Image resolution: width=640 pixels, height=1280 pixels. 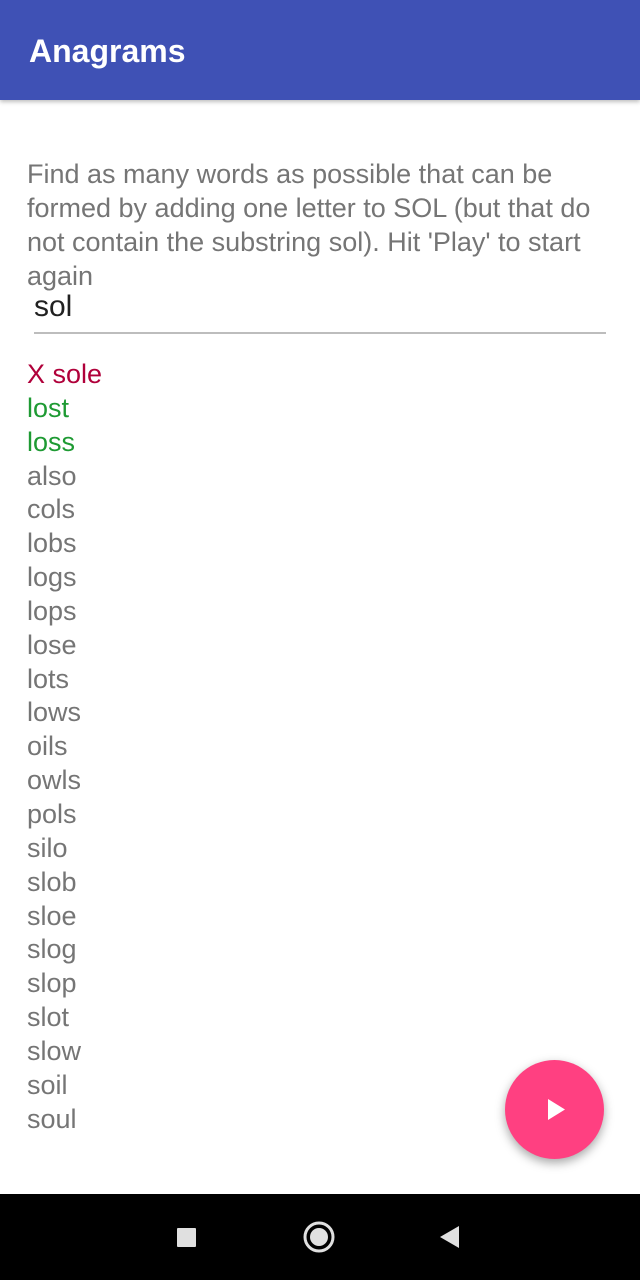 I want to click on word-item-wrong: X sole, so click(x=65, y=374).